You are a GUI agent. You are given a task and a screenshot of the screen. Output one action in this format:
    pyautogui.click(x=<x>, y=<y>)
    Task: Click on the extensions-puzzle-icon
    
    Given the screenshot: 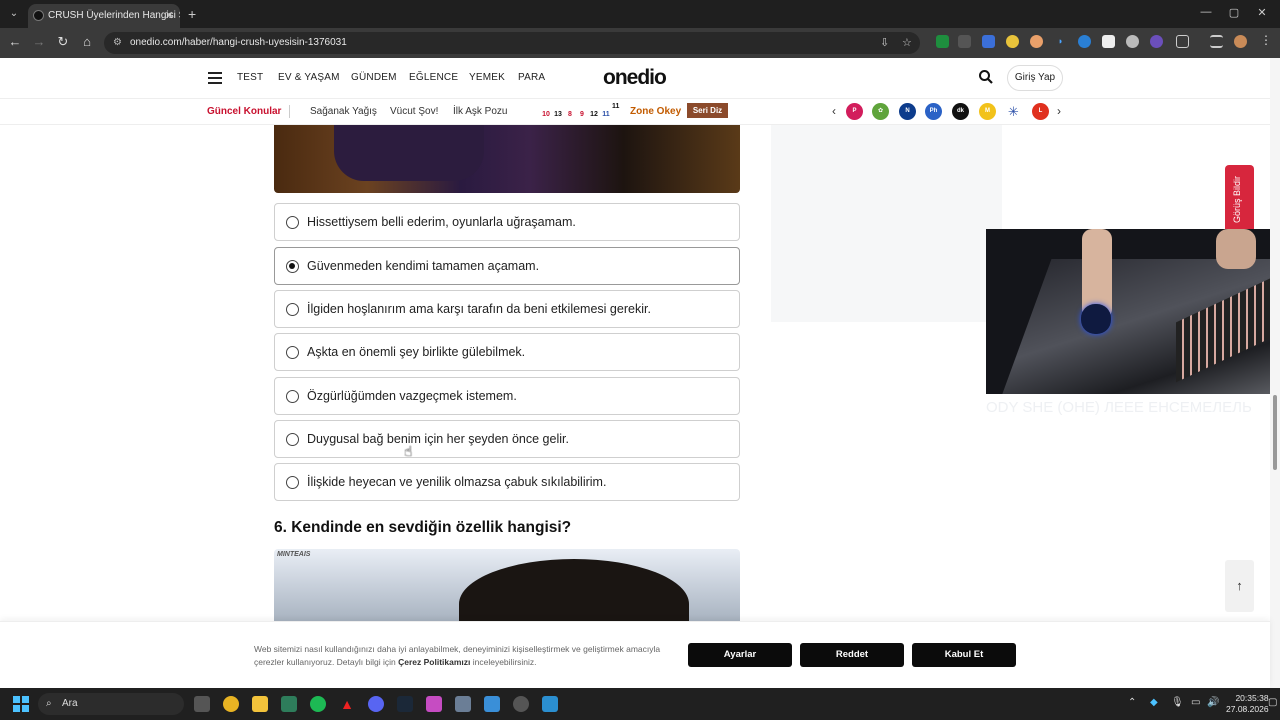 What is the action you would take?
    pyautogui.click(x=1182, y=41)
    